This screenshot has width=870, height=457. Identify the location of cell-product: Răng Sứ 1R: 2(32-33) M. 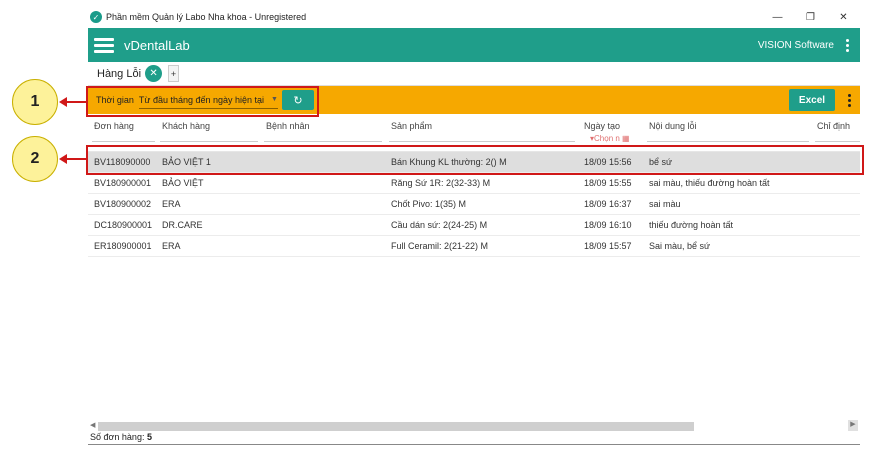
(441, 183).